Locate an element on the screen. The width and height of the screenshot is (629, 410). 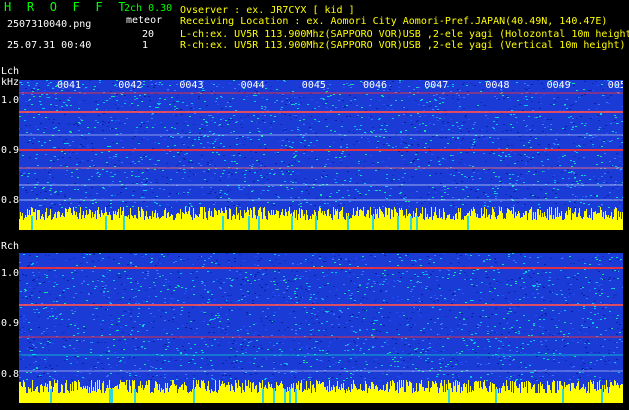
meteor-count-r: 1 is located at coordinates (145, 45).